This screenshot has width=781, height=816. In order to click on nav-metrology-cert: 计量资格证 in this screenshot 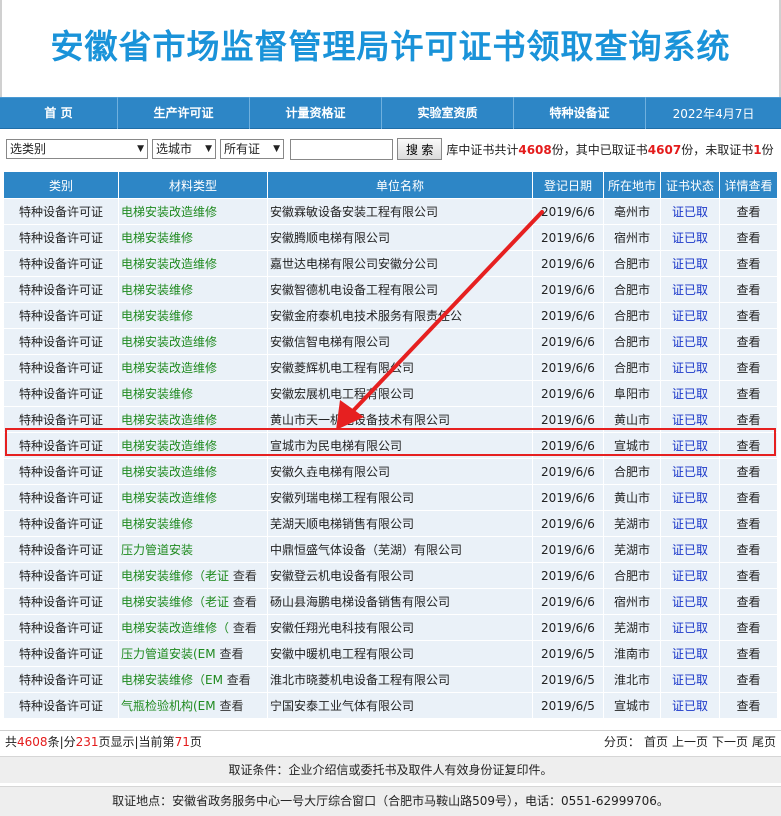, I will do `click(316, 113)`.